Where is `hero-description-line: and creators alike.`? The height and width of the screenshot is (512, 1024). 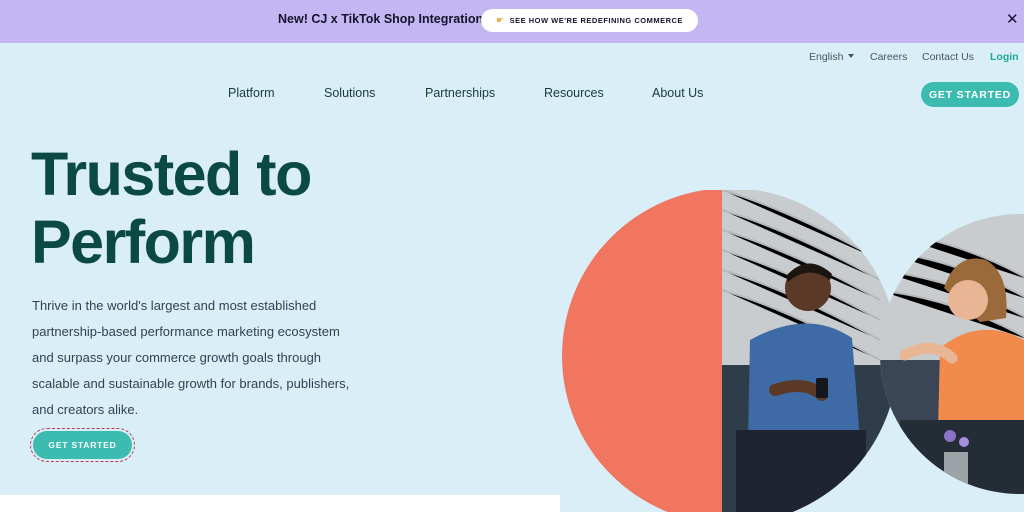 hero-description-line: and creators alike. is located at coordinates (85, 409).